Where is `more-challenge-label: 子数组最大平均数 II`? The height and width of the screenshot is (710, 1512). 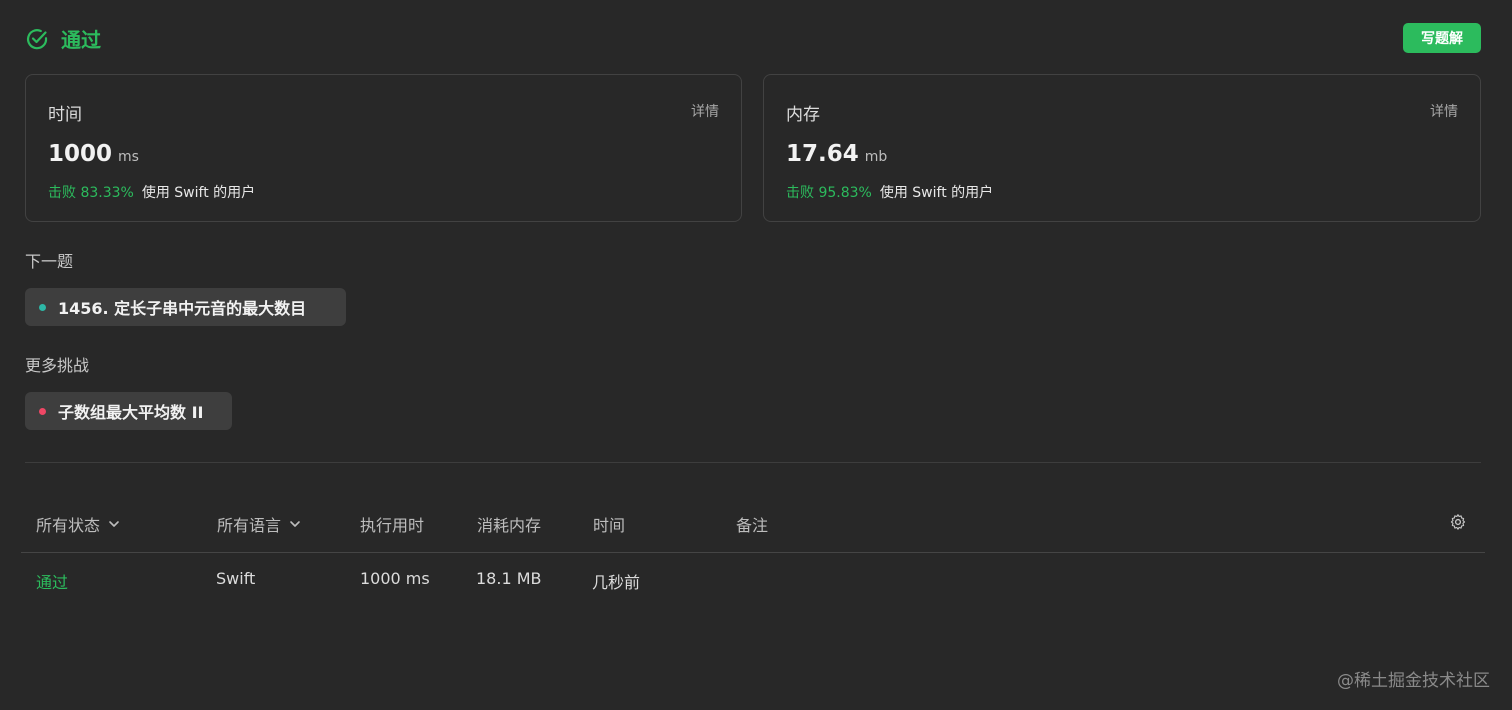
more-challenge-label: 子数组最大平均数 II is located at coordinates (131, 412).